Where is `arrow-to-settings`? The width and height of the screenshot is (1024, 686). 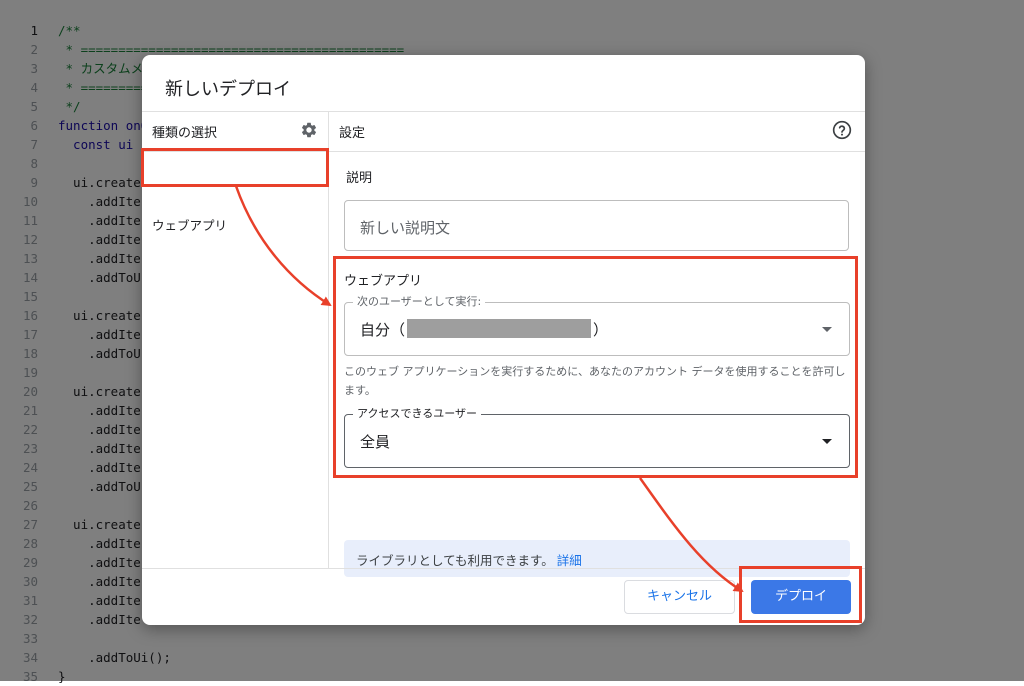 arrow-to-settings is located at coordinates (283, 246).